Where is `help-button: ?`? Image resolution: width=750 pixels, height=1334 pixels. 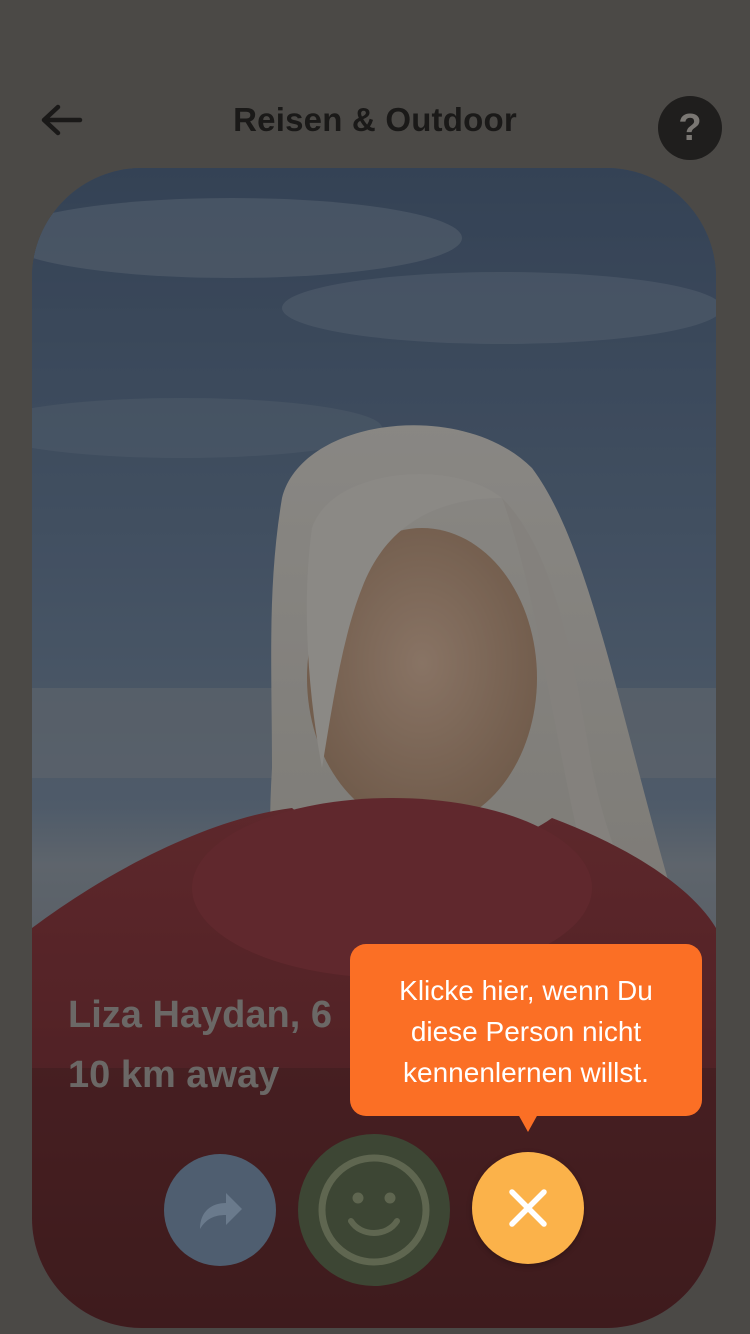 help-button: ? is located at coordinates (690, 128).